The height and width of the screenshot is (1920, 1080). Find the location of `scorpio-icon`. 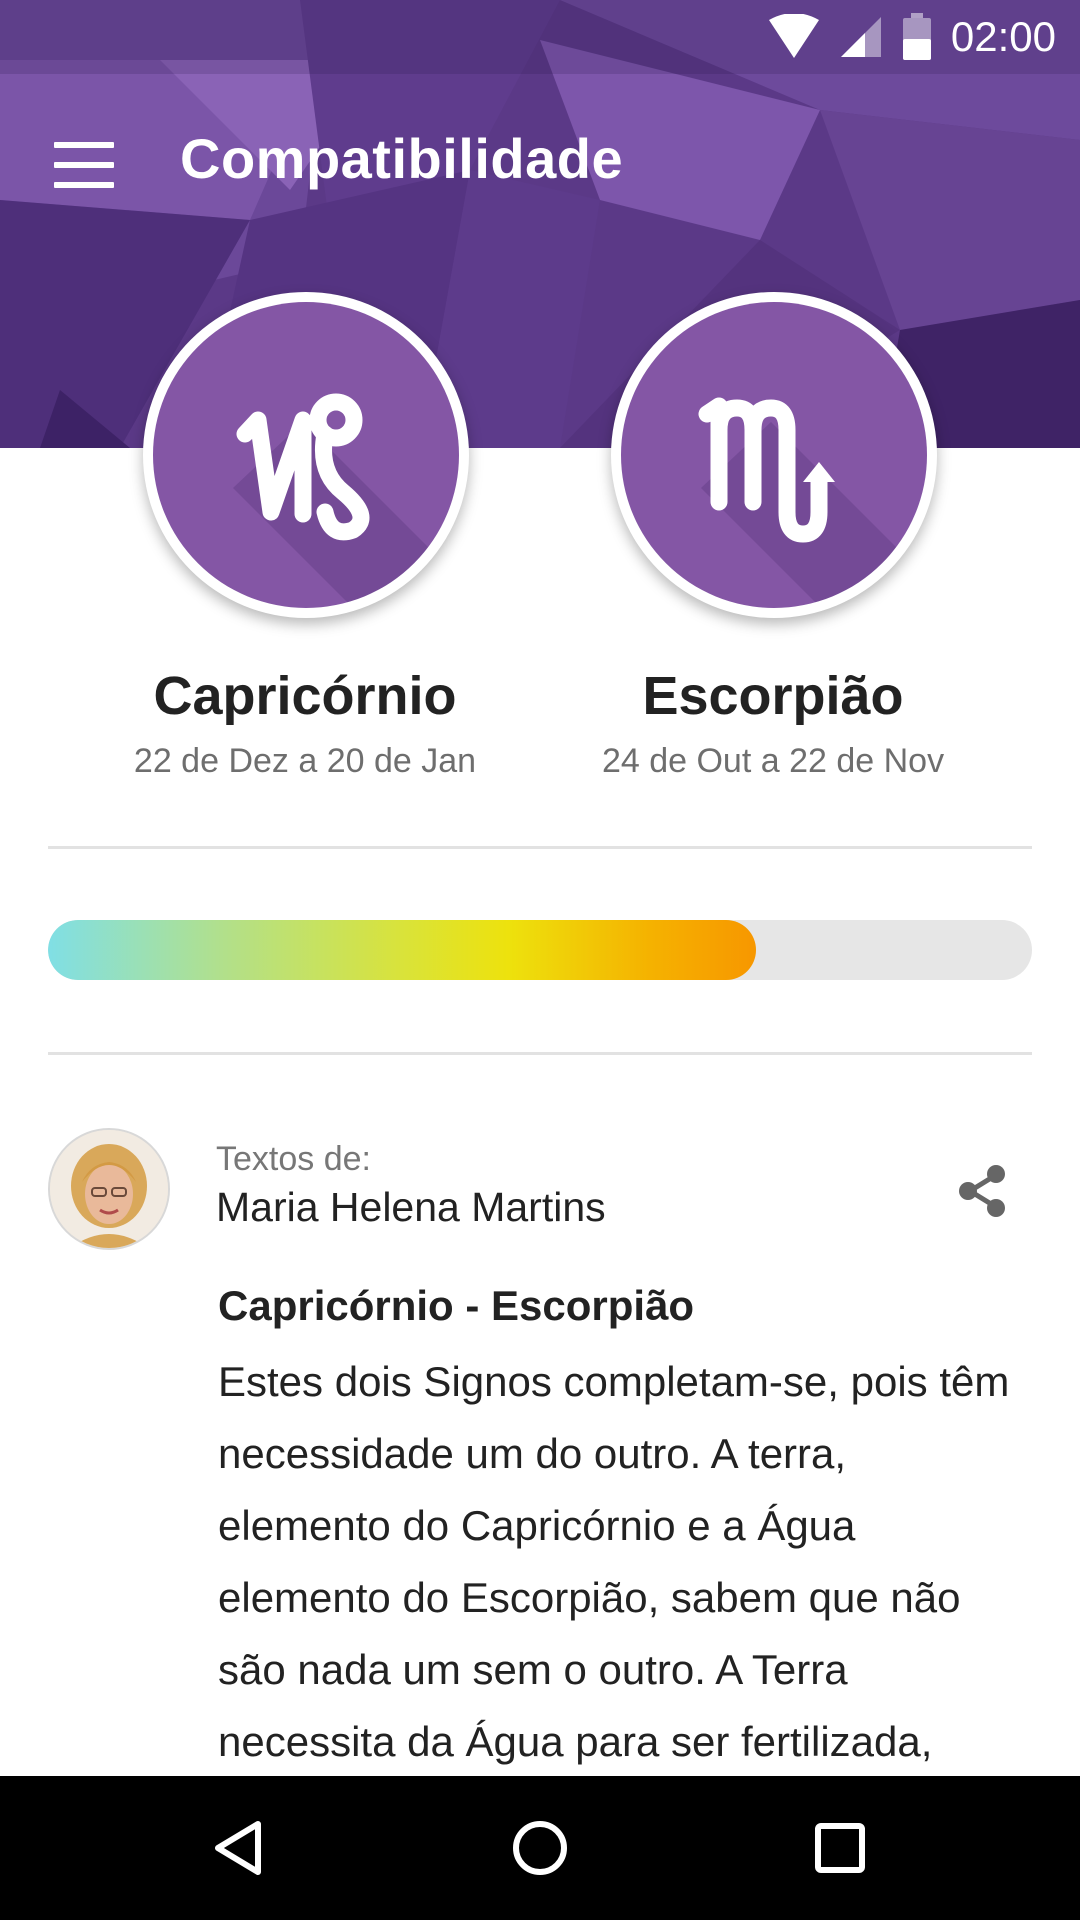

scorpio-icon is located at coordinates (812, 502).